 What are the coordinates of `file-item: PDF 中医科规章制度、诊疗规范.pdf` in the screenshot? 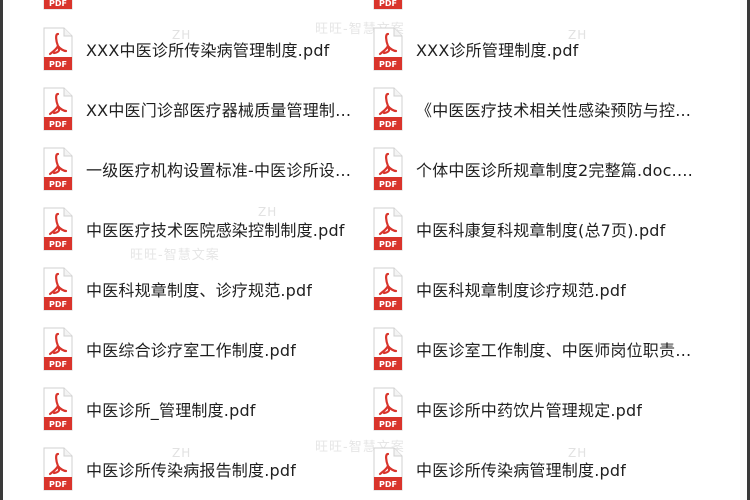 It's located at (177, 289).